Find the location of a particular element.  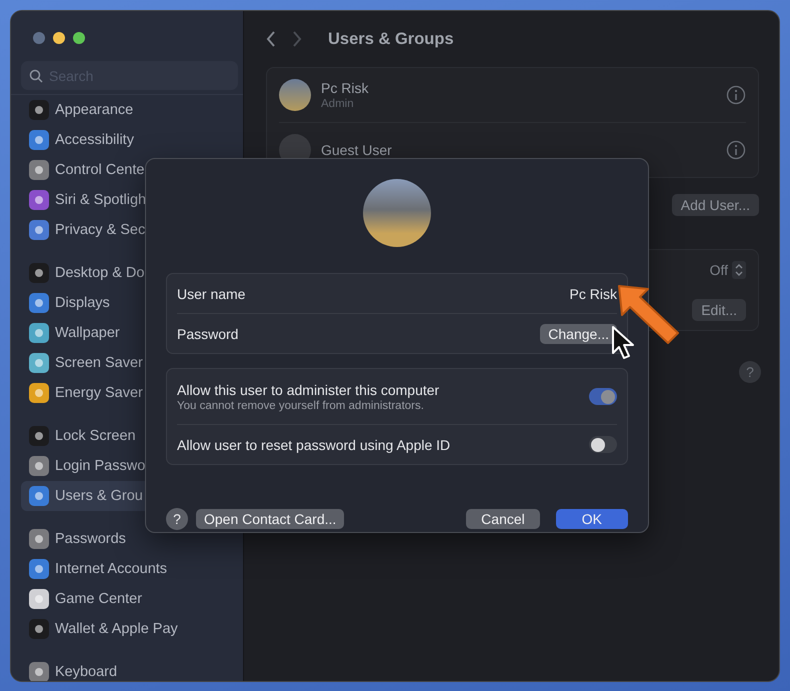

minimize-button is located at coordinates (59, 38).